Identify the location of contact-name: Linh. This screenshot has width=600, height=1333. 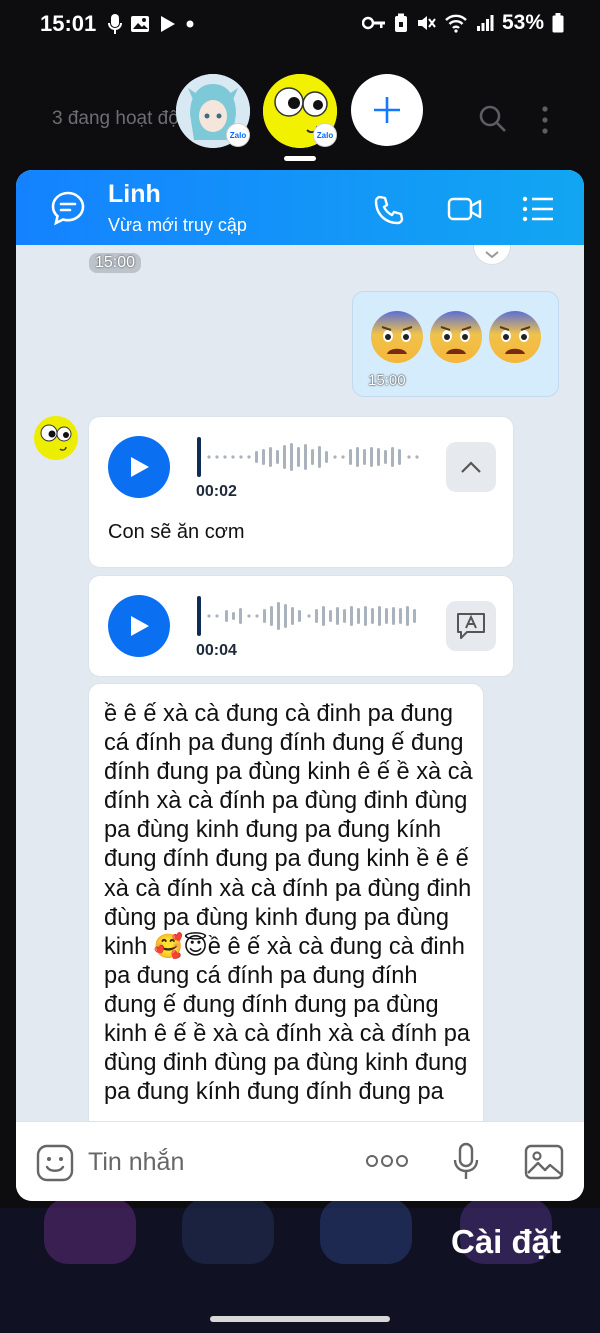
(134, 194).